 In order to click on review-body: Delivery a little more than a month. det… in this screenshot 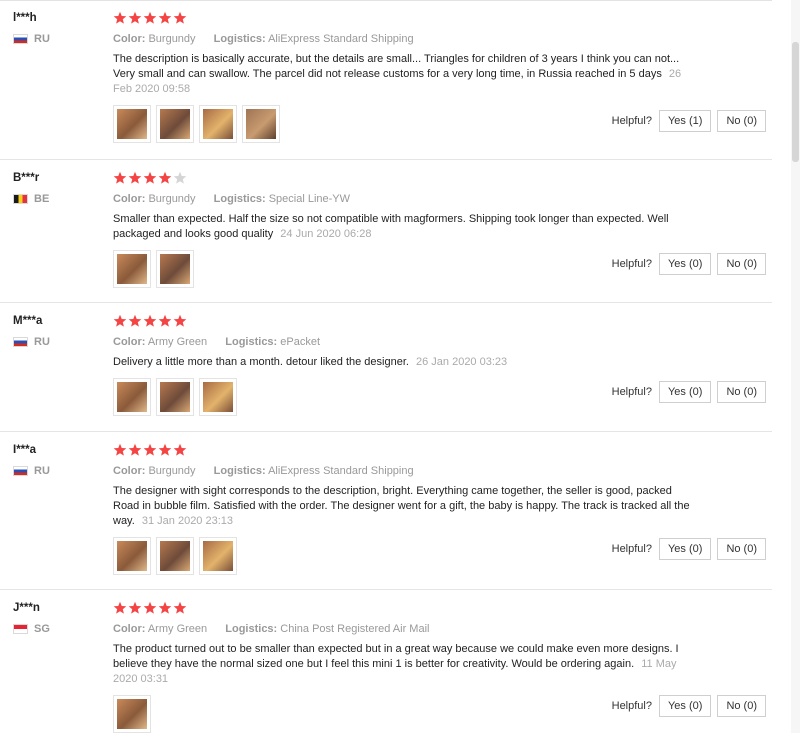, I will do `click(261, 362)`.